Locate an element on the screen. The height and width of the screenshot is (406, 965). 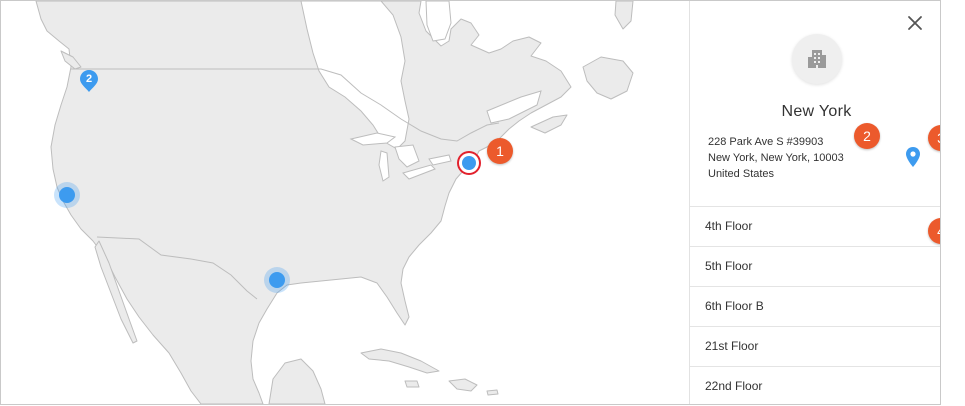
callout-1: 1 is located at coordinates (500, 151).